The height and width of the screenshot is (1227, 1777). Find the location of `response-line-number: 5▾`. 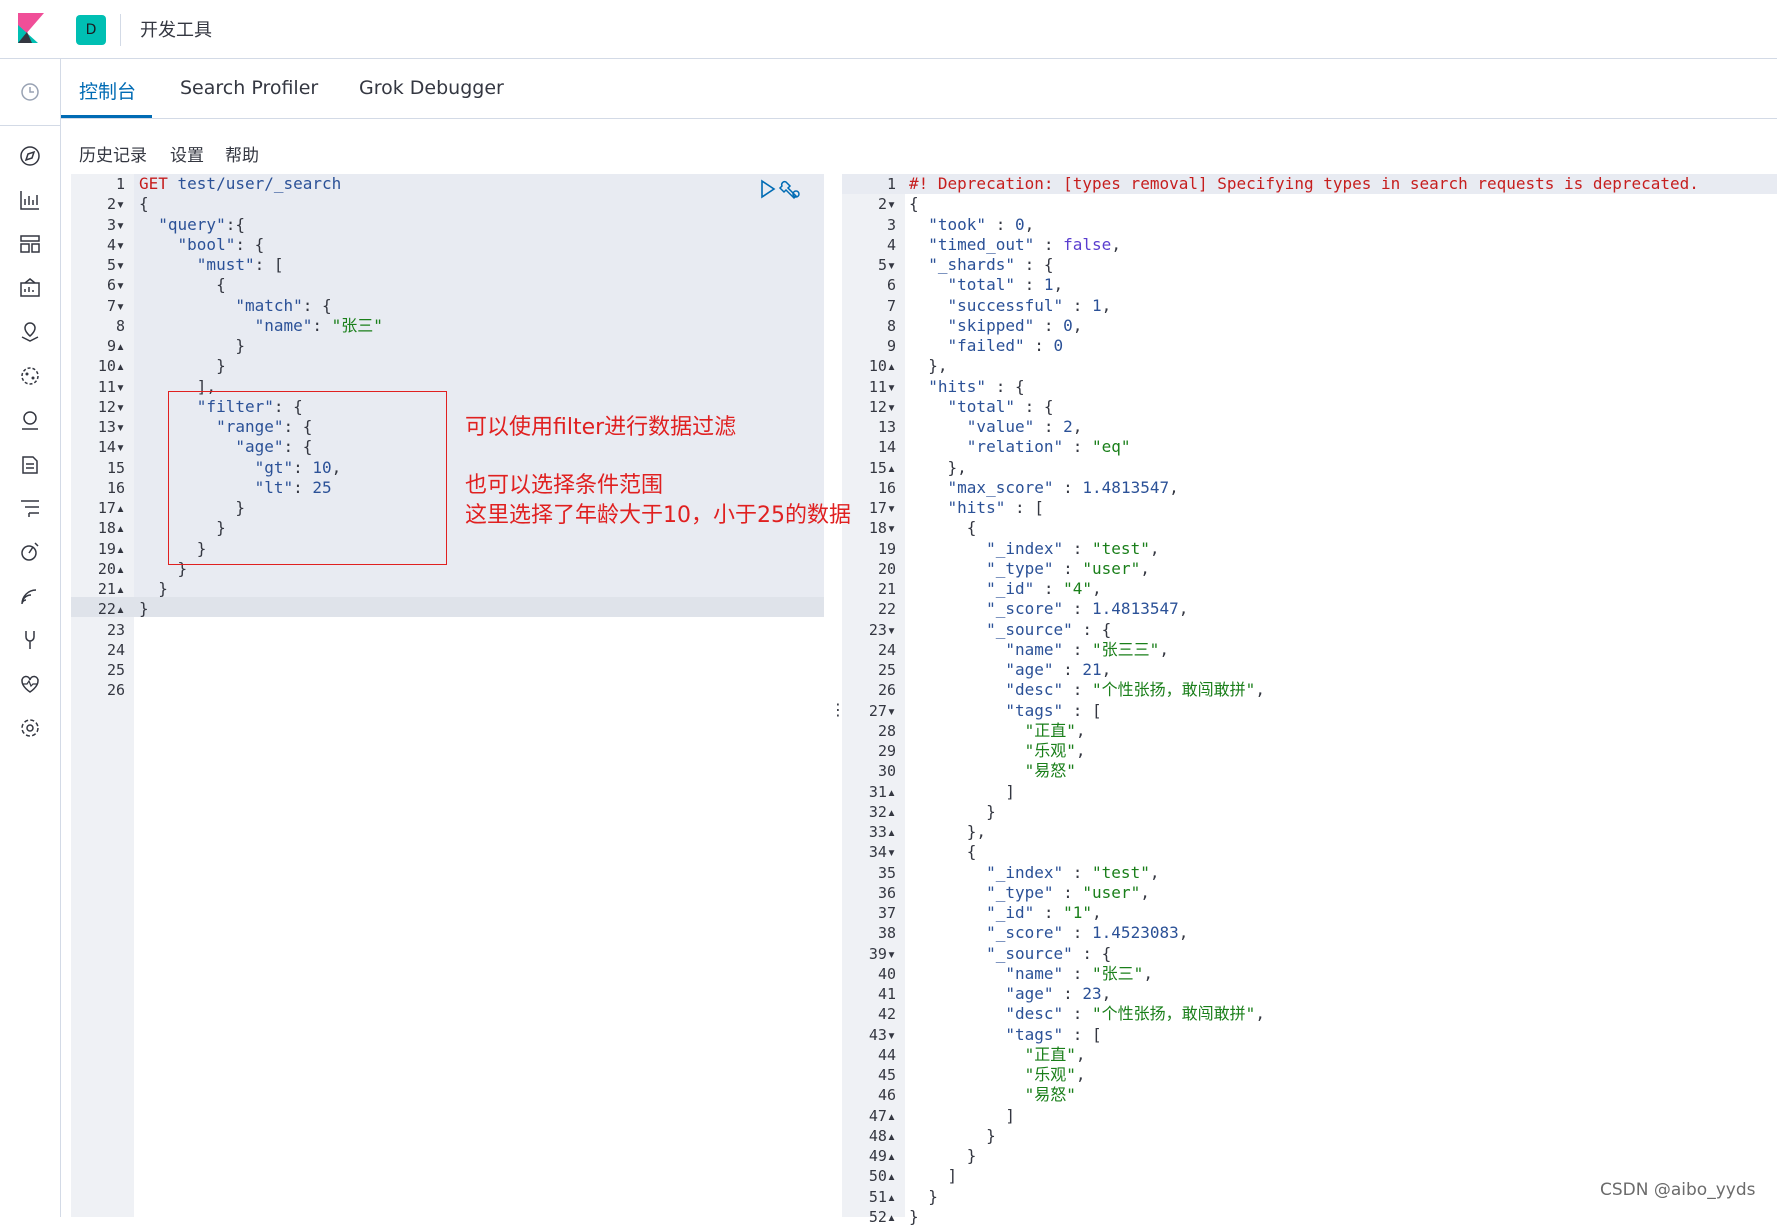

response-line-number: 5▾ is located at coordinates (886, 265).